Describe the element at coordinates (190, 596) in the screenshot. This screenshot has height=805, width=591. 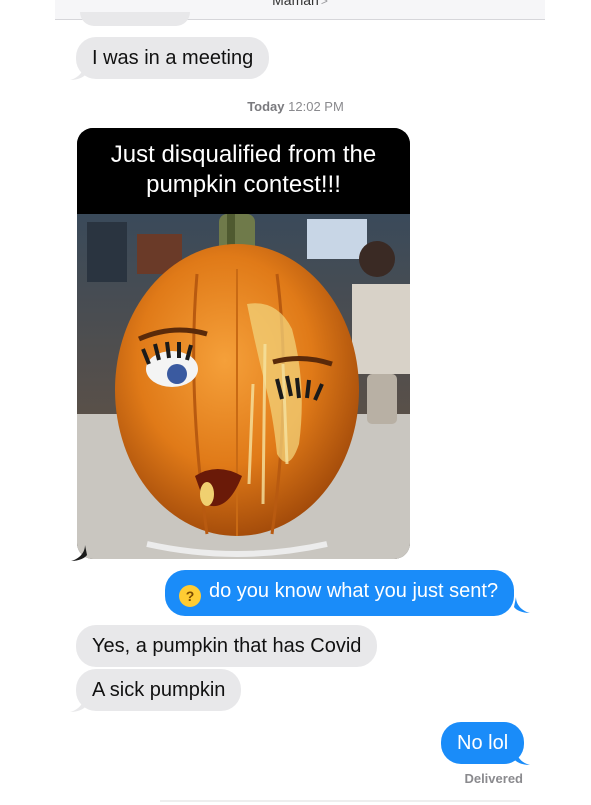
I see `thinking-face-icon: ?` at that location.